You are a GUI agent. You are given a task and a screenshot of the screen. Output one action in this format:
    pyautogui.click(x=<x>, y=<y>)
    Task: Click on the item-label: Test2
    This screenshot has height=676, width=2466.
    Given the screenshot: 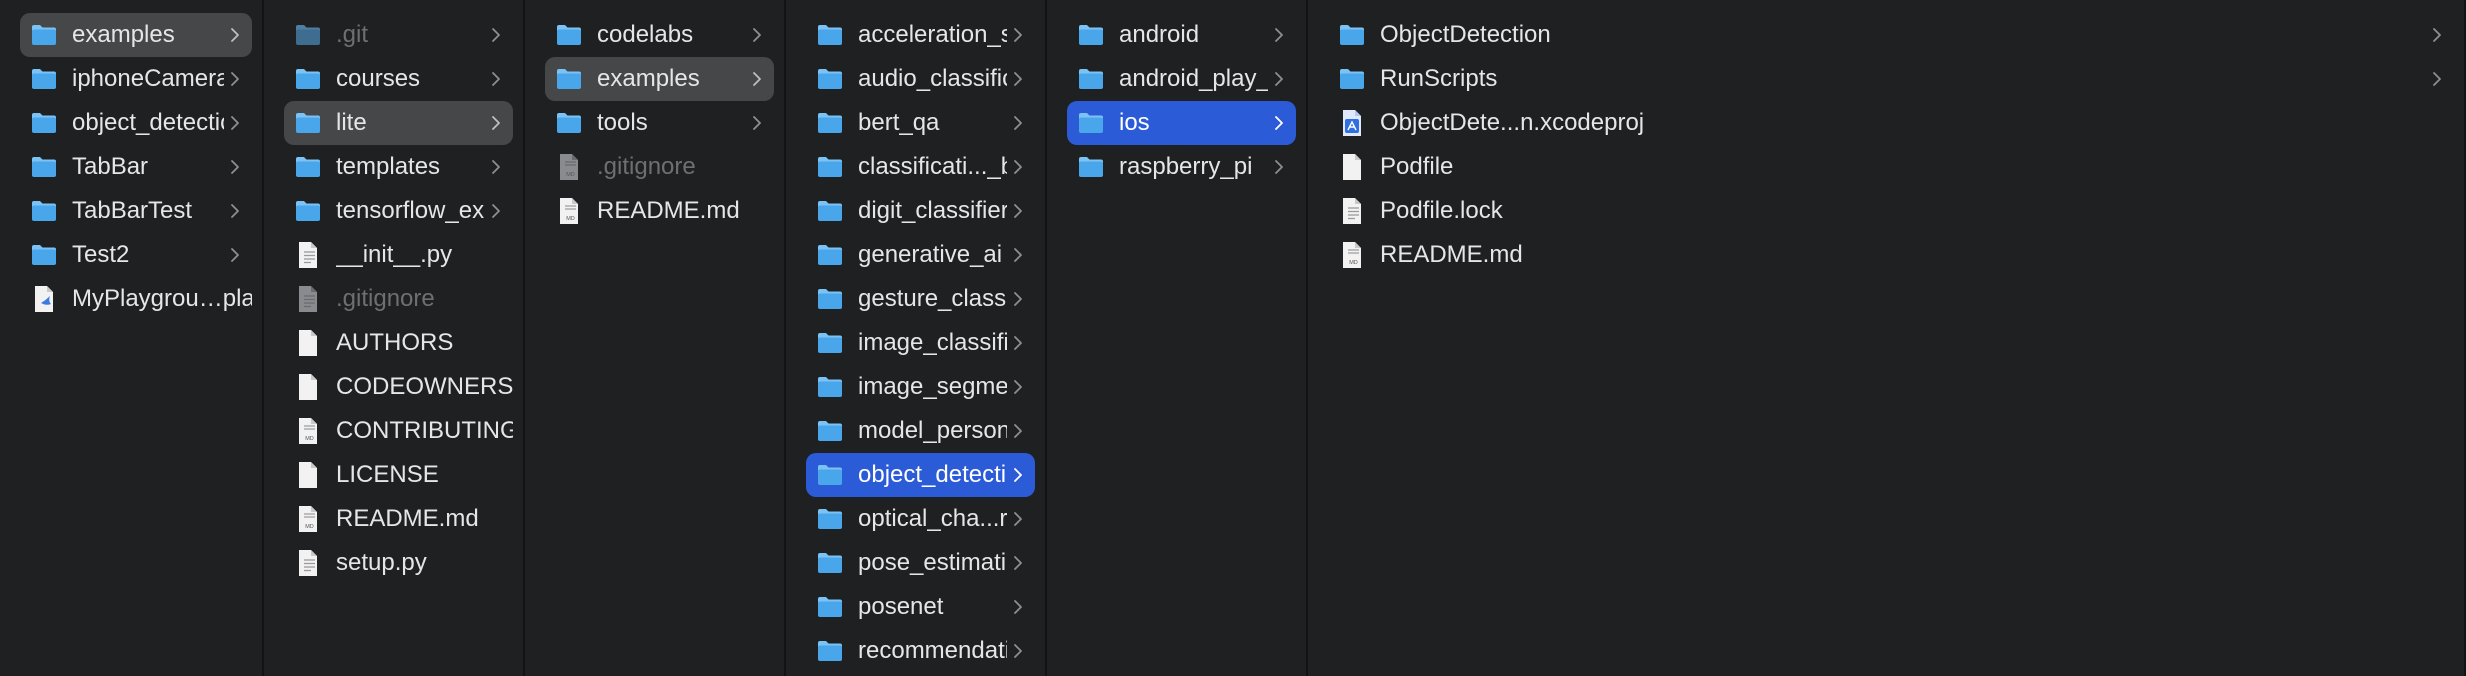 What is the action you would take?
    pyautogui.click(x=101, y=254)
    